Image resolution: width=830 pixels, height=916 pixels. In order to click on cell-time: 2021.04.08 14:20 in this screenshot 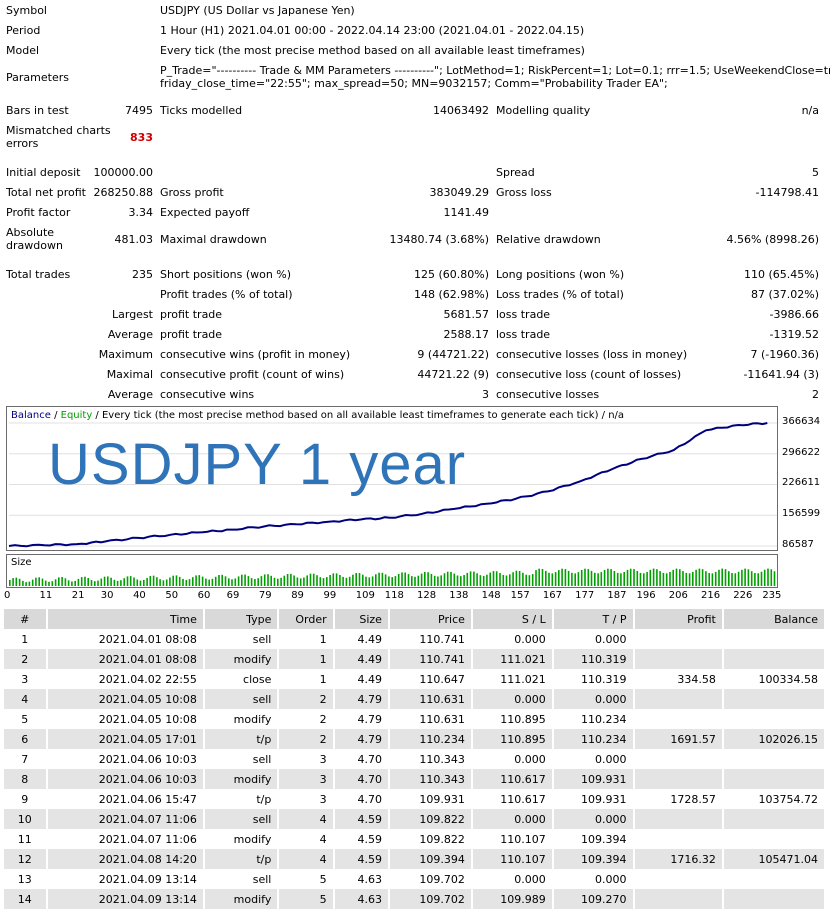, I will do `click(125, 859)`.